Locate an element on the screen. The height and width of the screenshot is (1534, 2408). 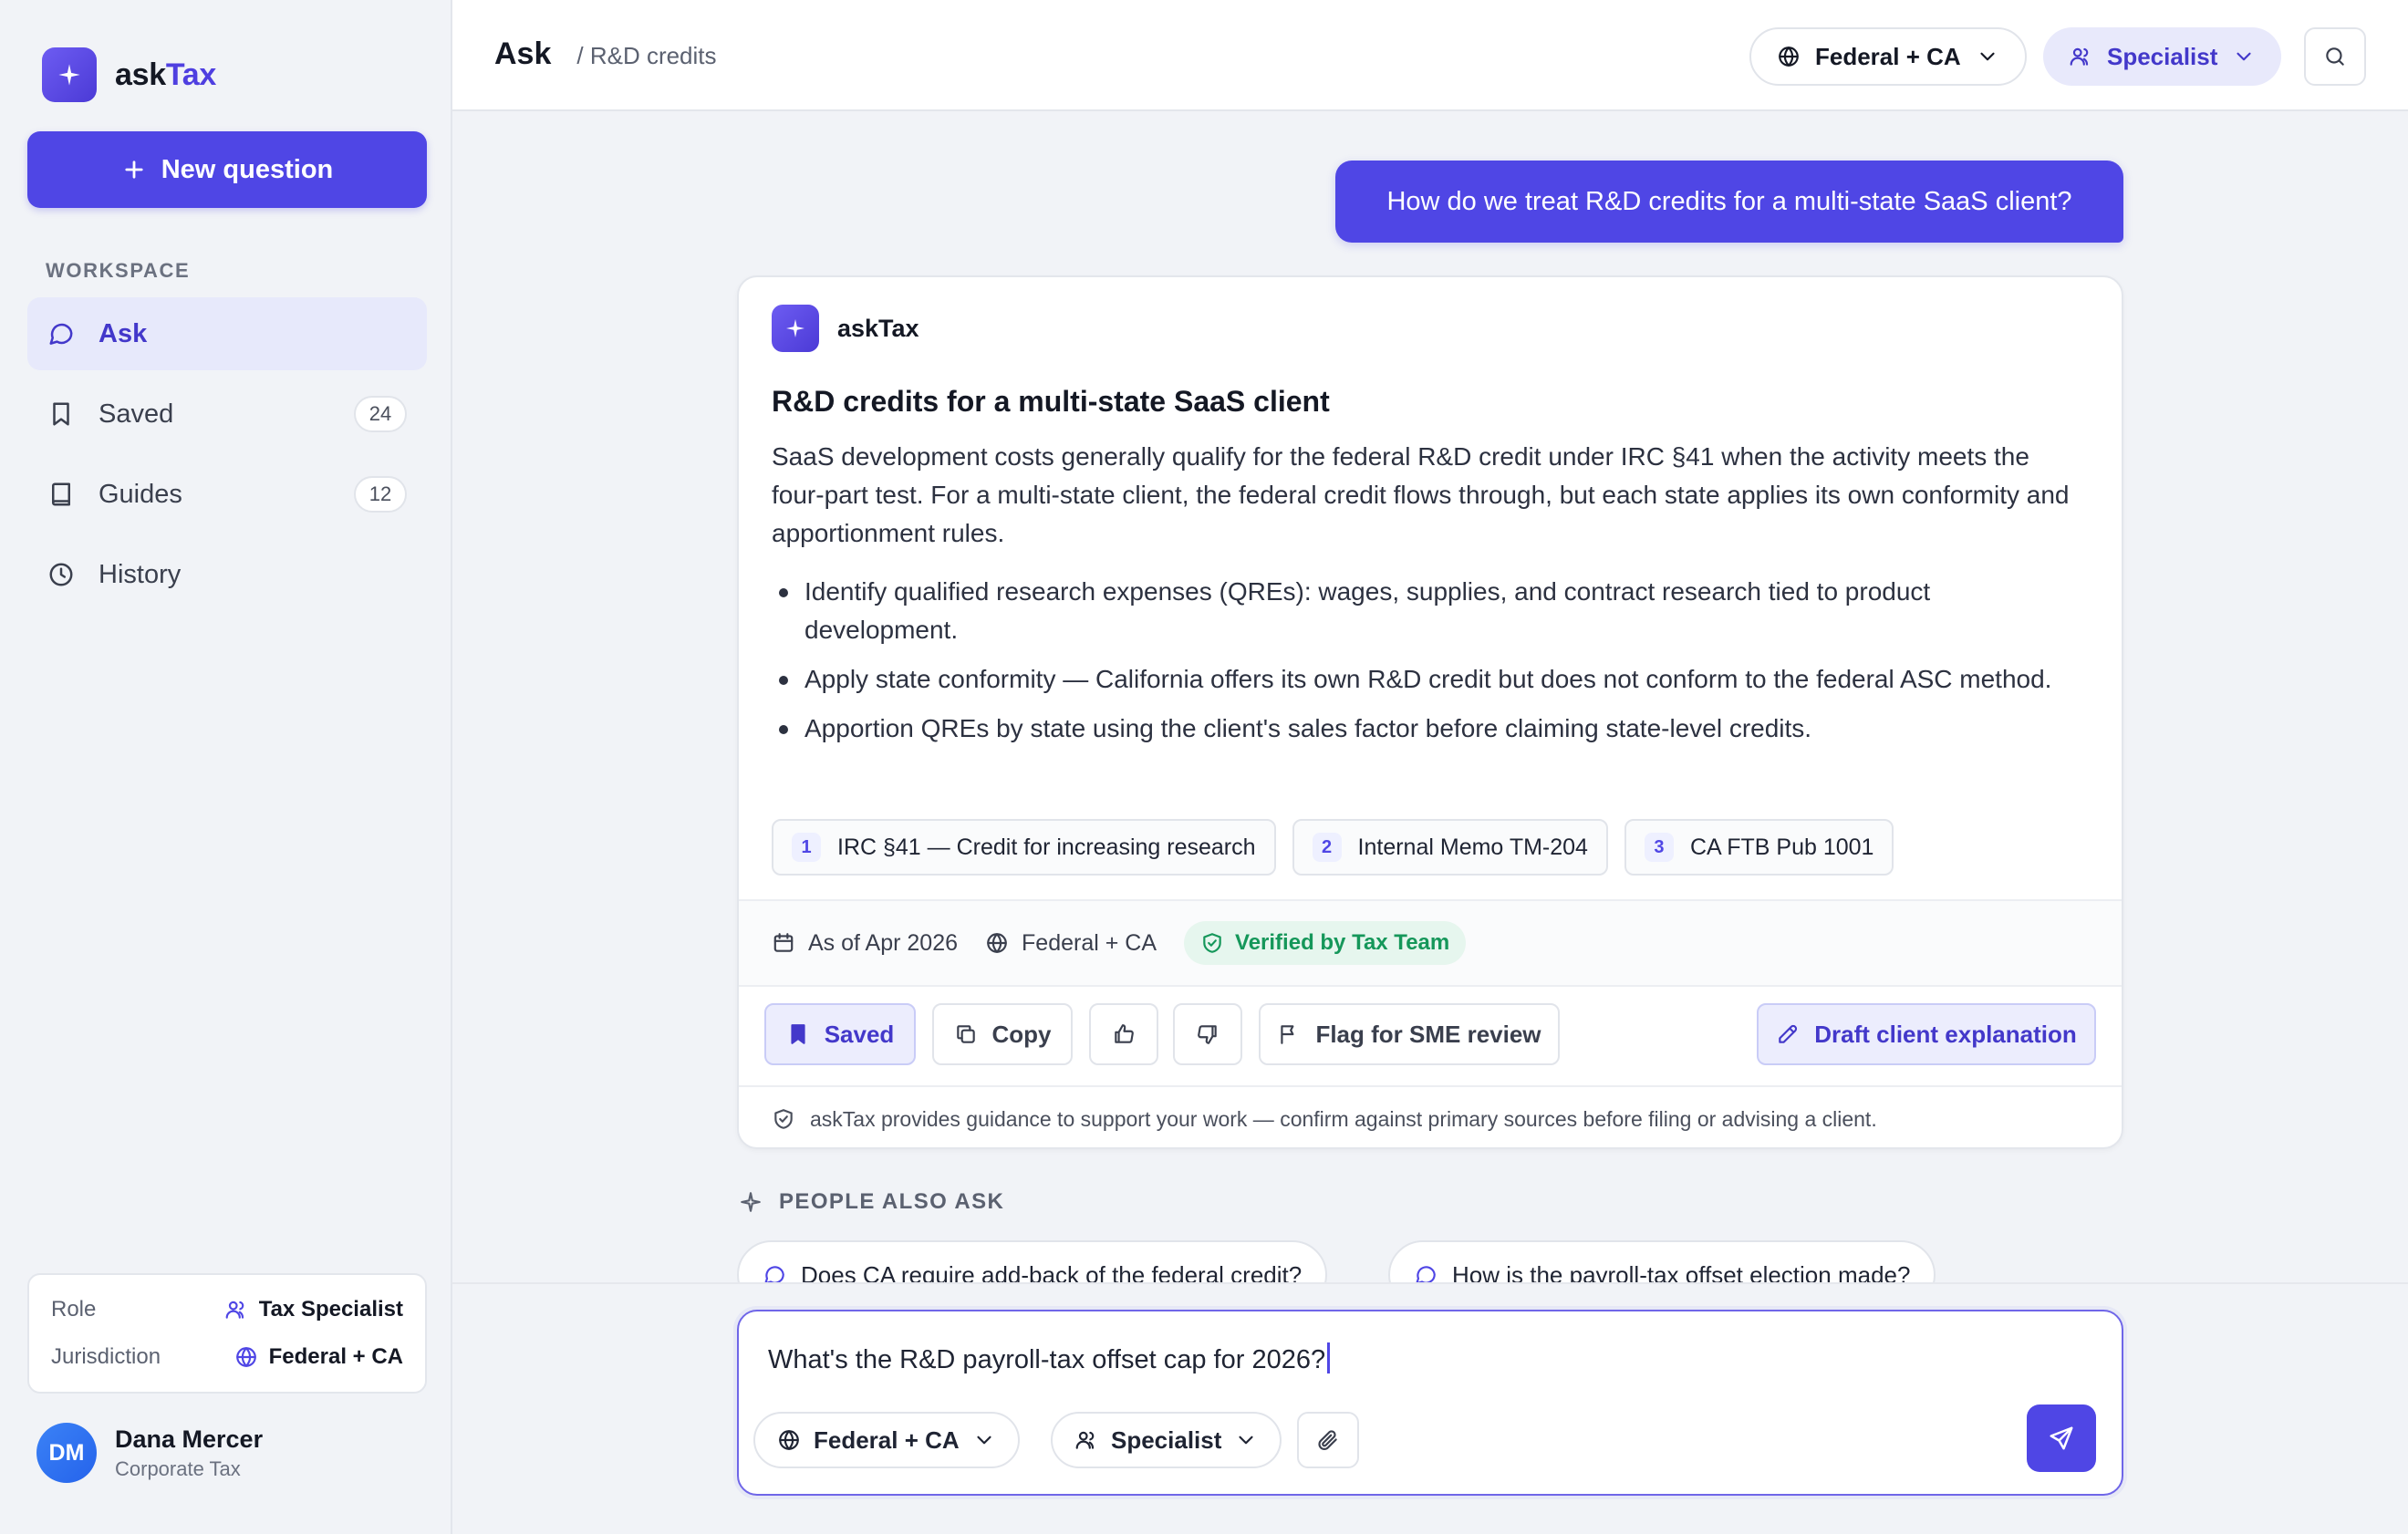
breadcrumb-topic: / R&D credits is located at coordinates (646, 56).